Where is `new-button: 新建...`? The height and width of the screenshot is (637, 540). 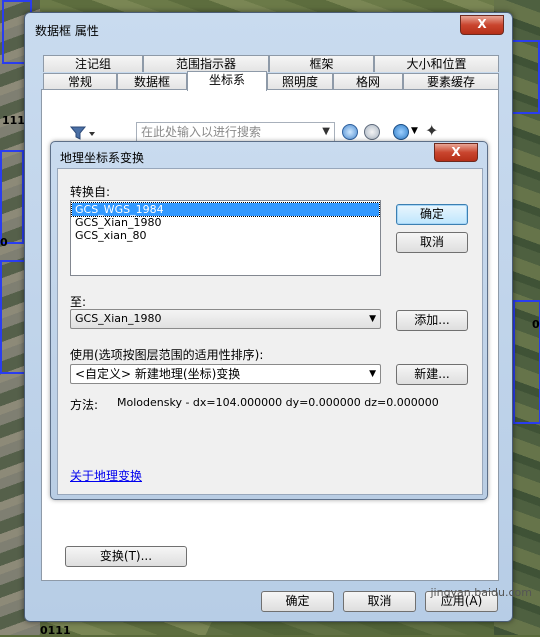
new-button: 新建... is located at coordinates (432, 374).